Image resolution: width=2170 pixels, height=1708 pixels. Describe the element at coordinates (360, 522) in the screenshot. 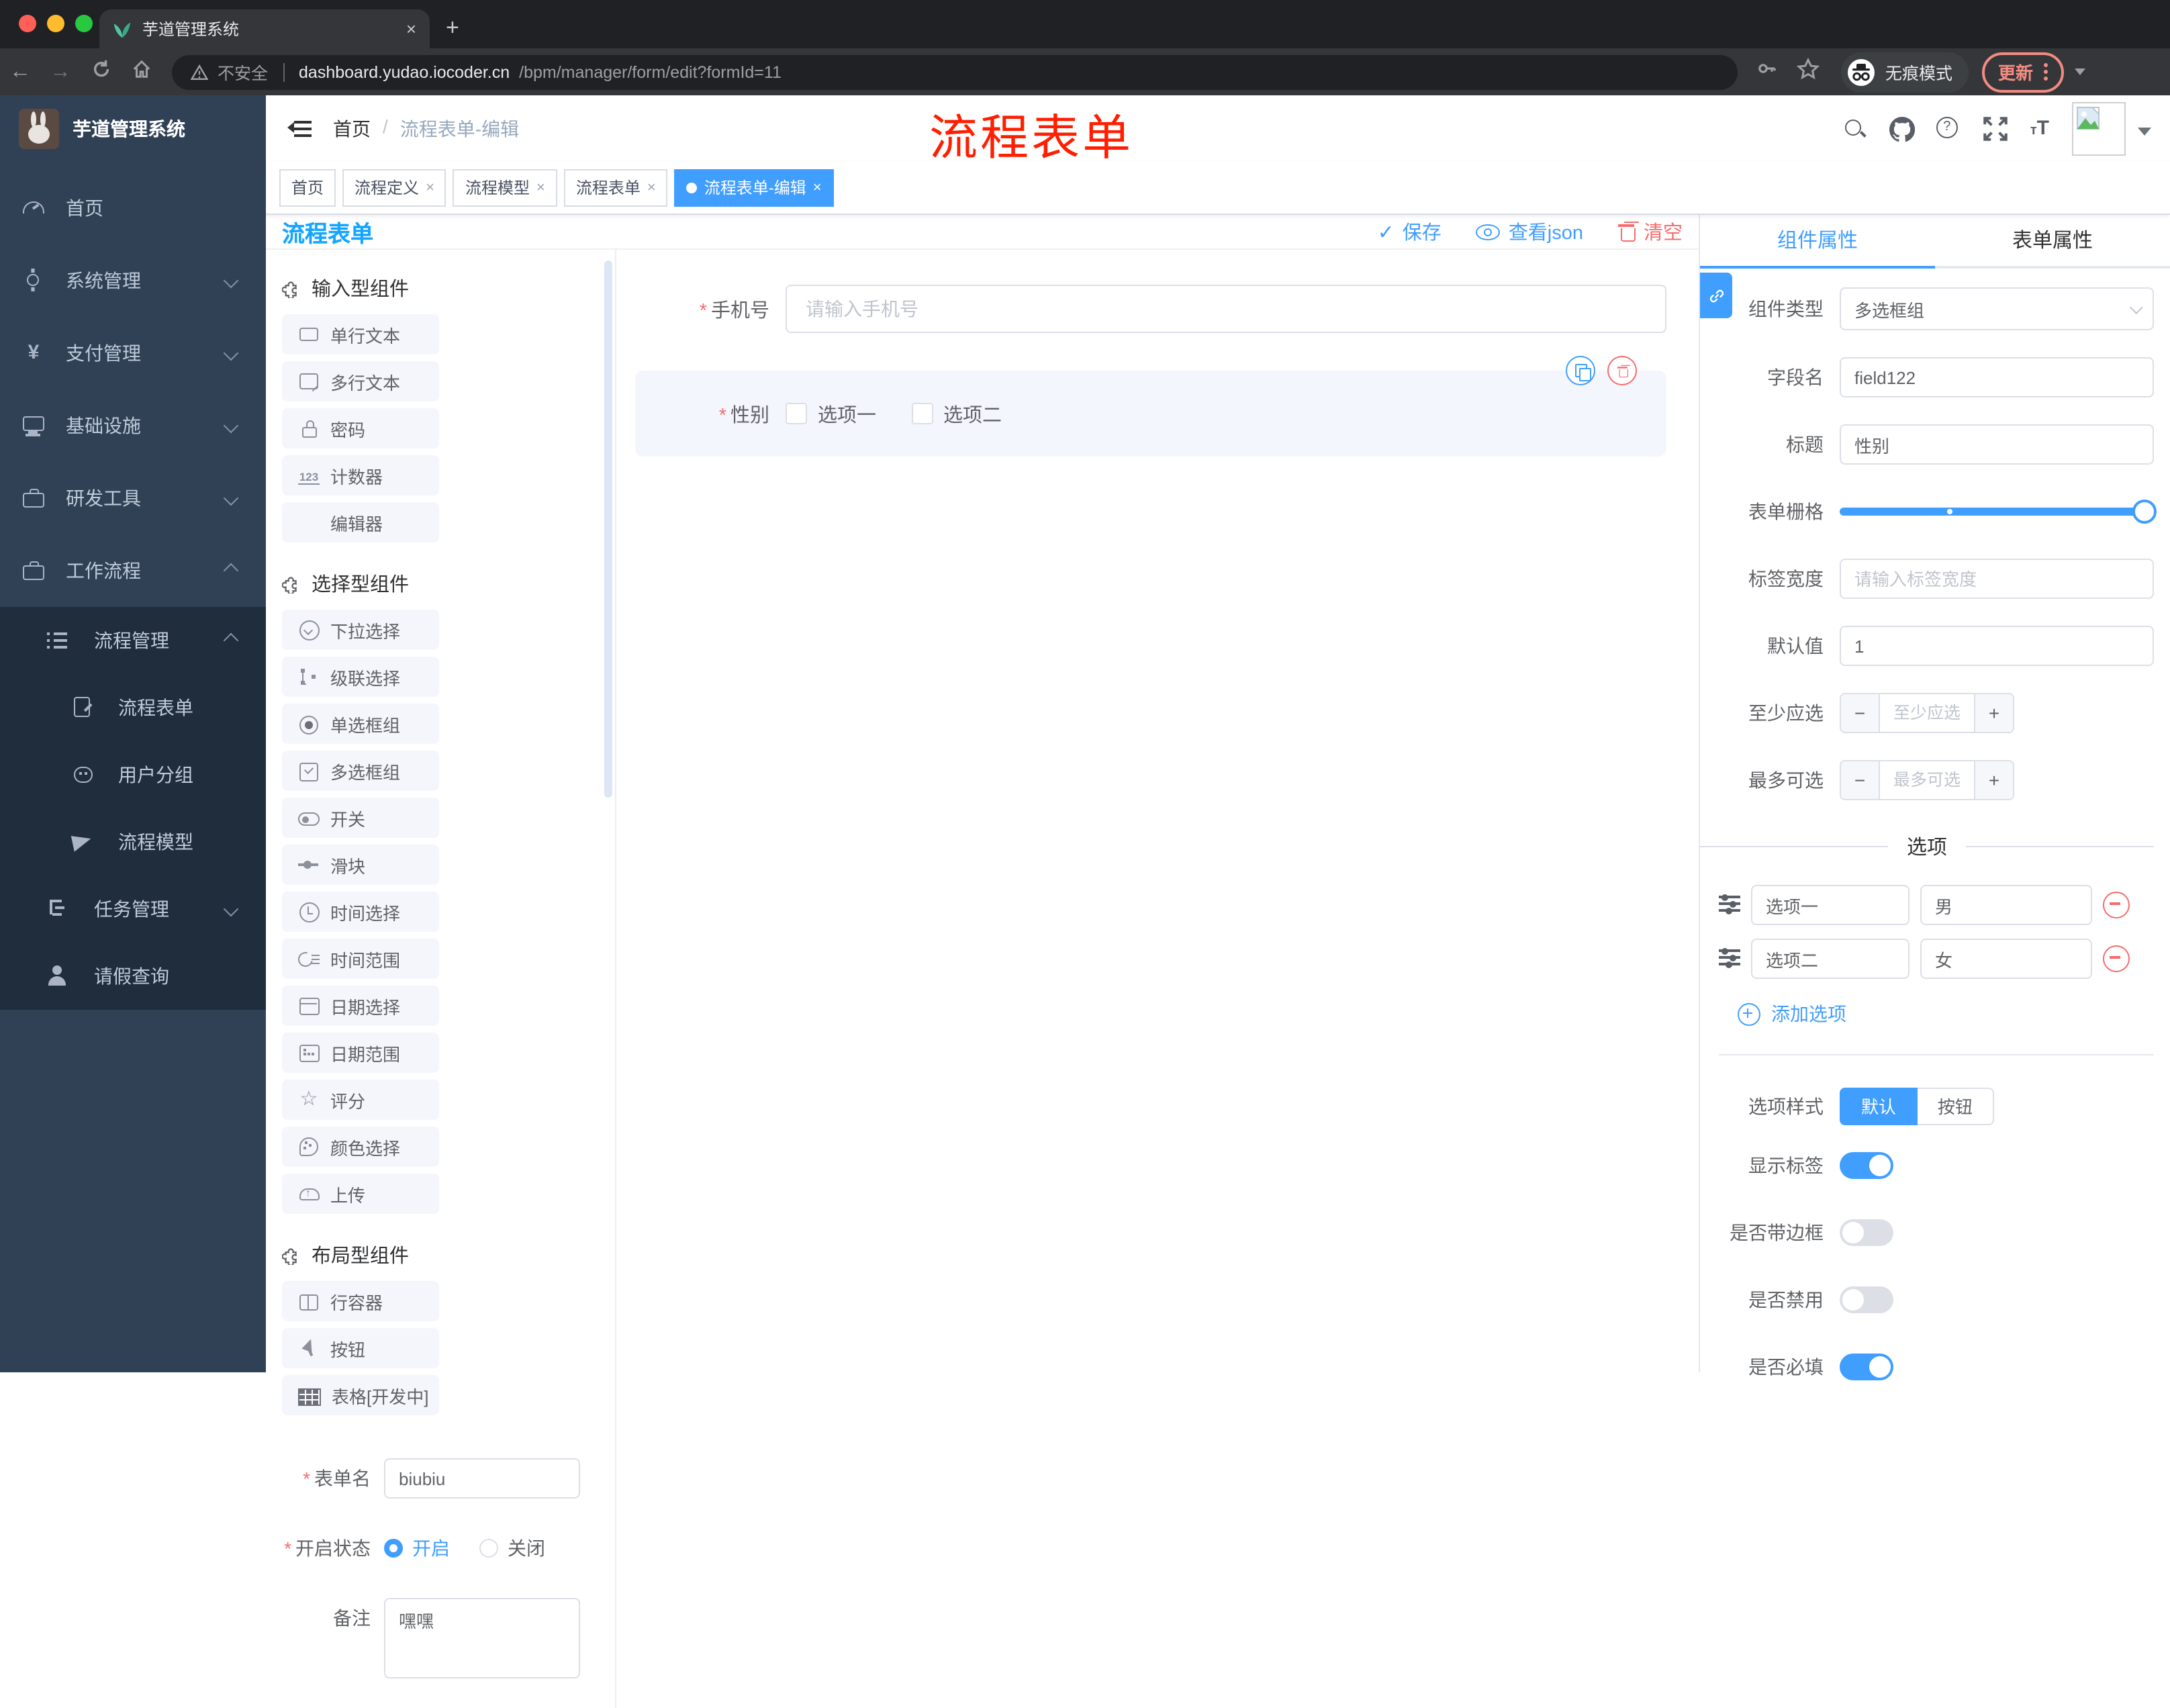

I see `palette-item-editor: 编辑器` at that location.